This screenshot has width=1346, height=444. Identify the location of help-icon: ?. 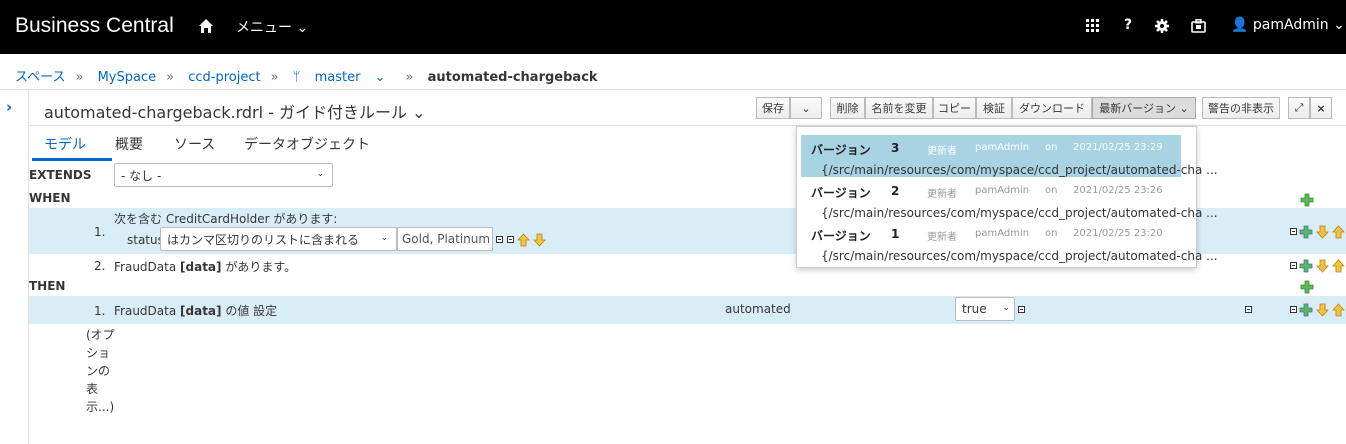
(1128, 26).